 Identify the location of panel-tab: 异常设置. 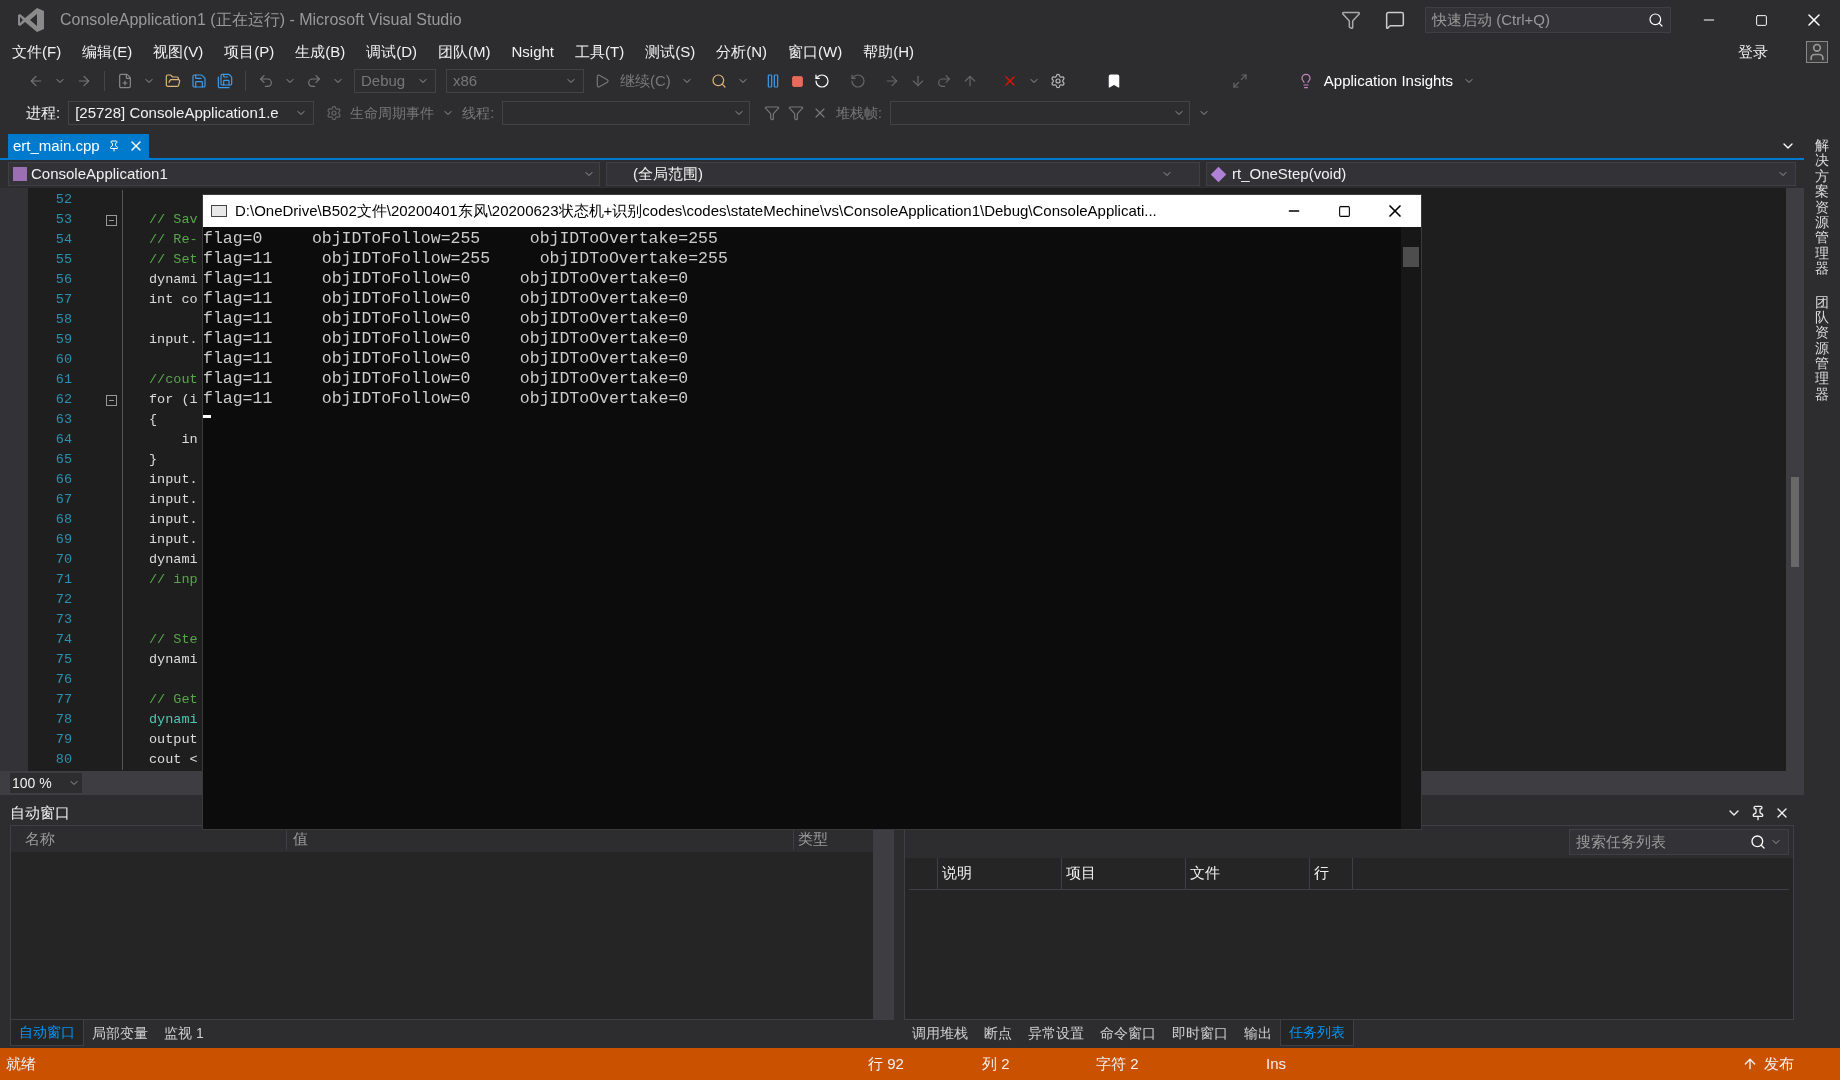
(1056, 1033).